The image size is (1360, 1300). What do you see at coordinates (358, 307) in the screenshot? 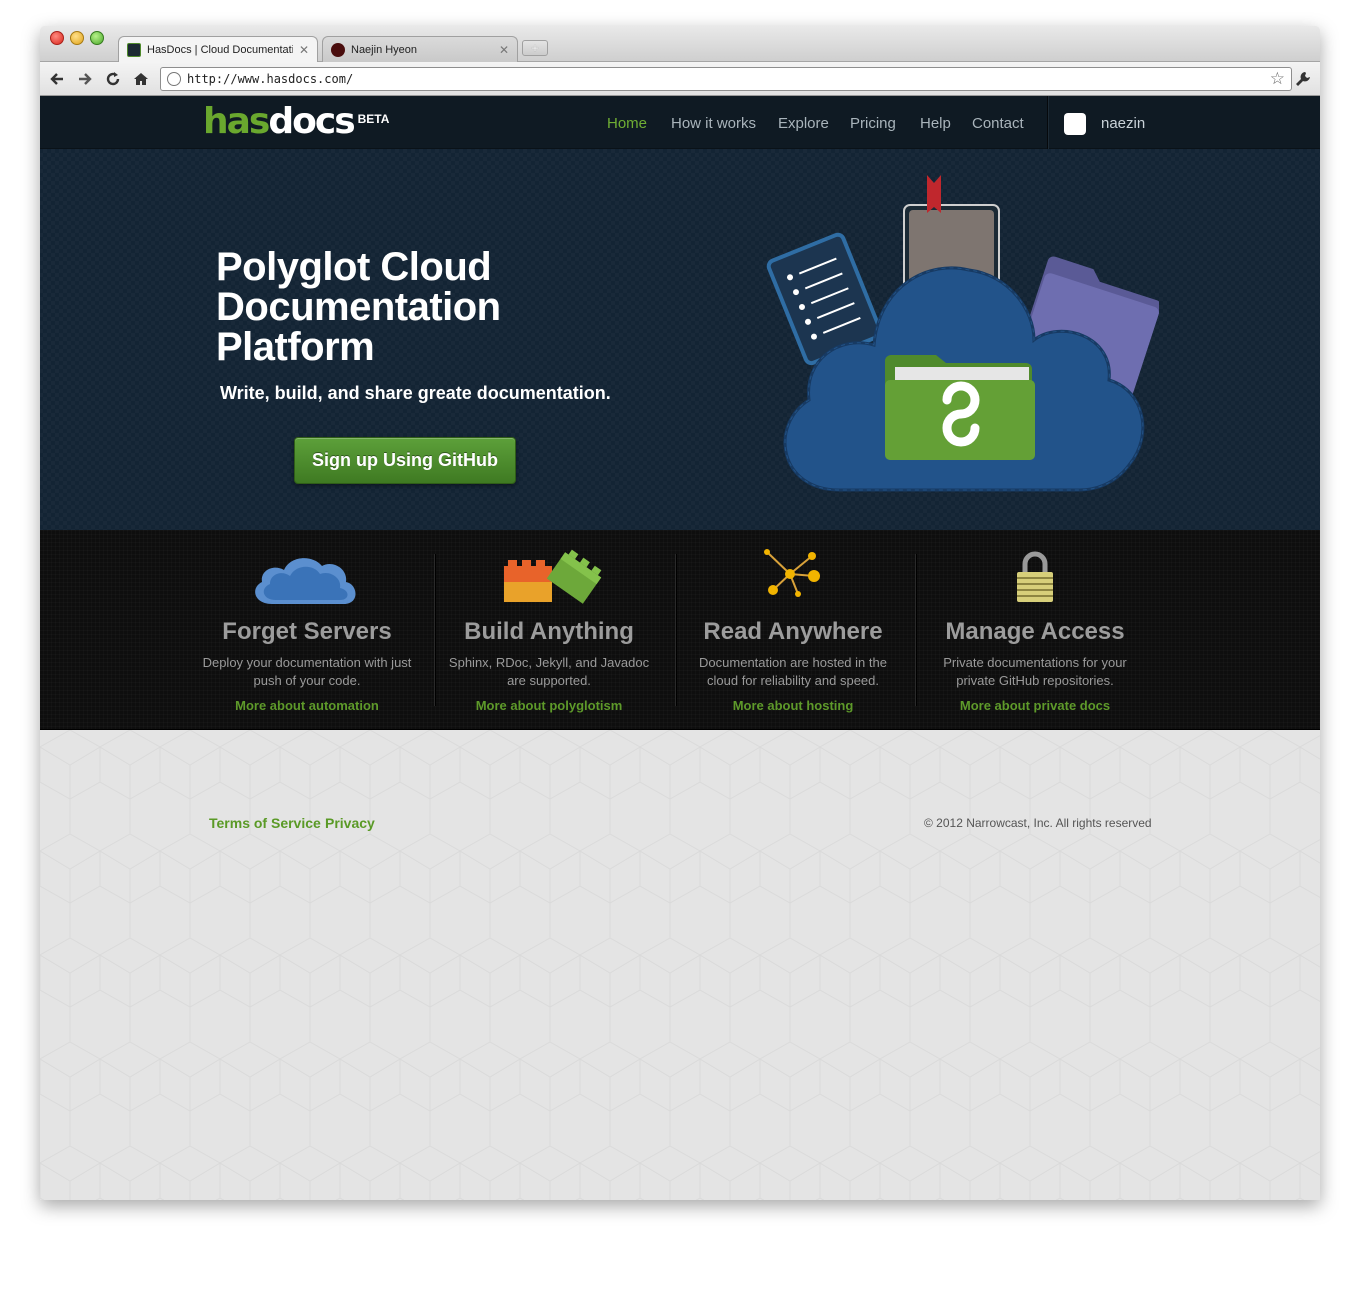
I see `hero-title: Polyglot Cloud Documentation Platform` at bounding box center [358, 307].